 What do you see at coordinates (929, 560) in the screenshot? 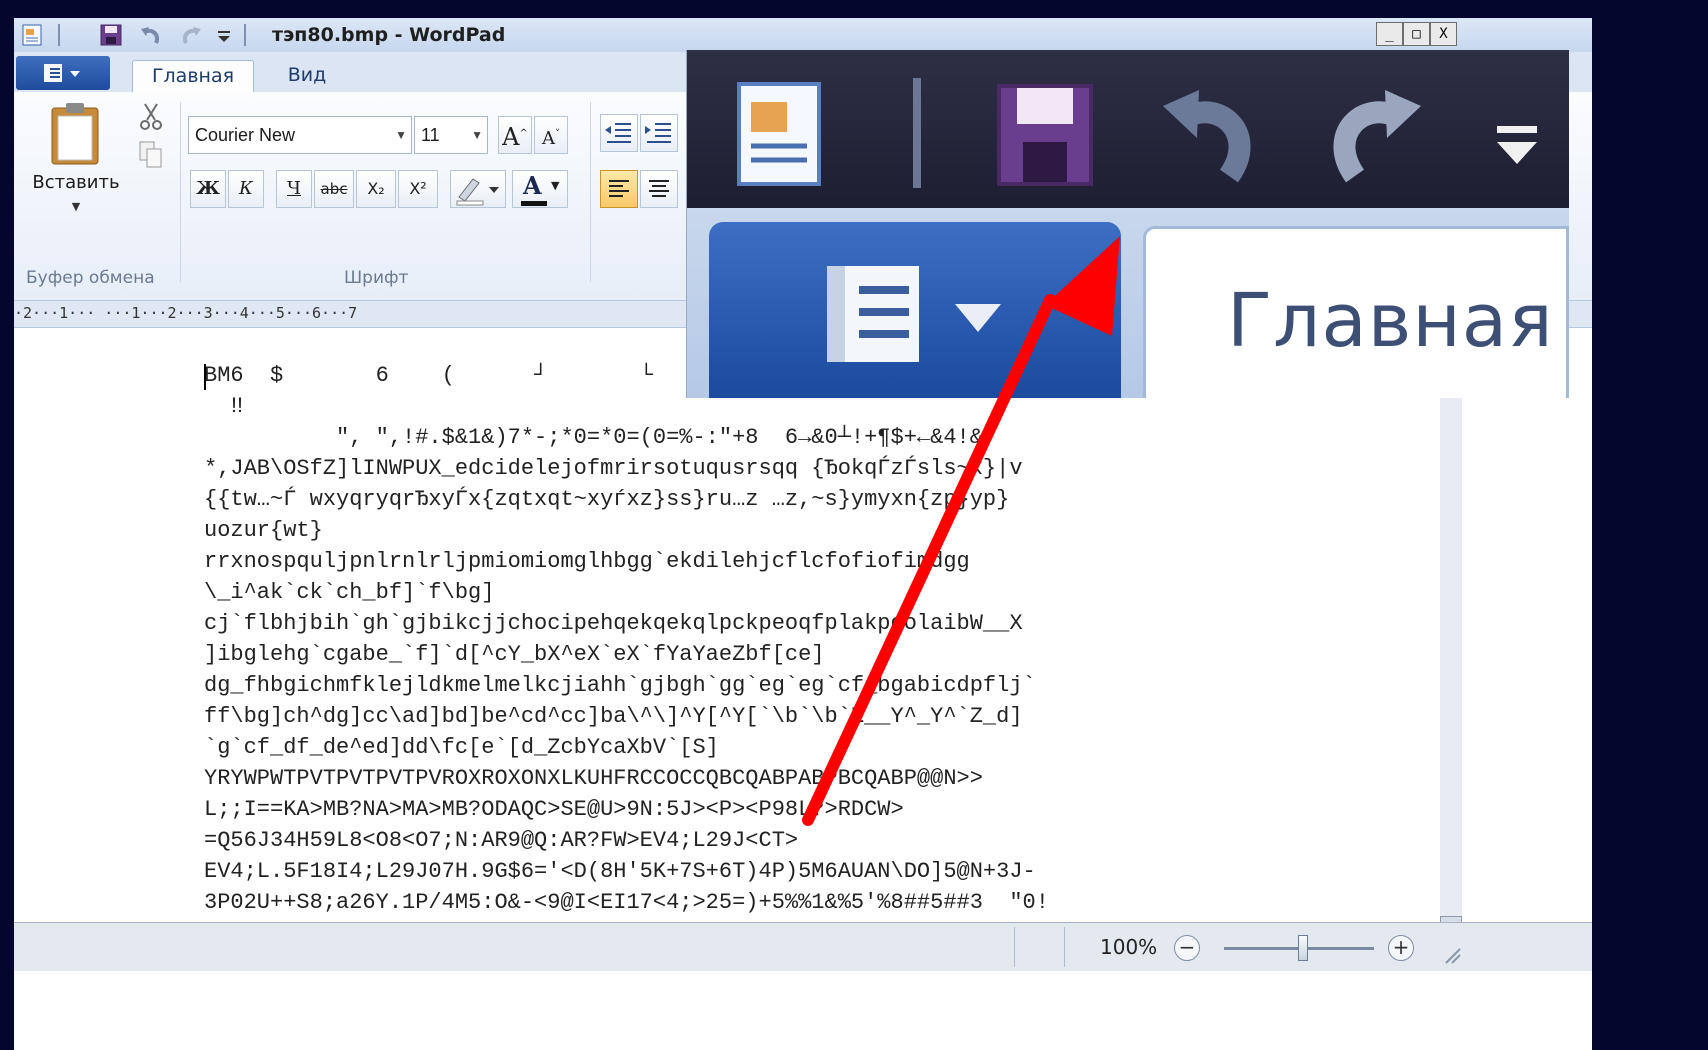
I see `arrow-shaft` at bounding box center [929, 560].